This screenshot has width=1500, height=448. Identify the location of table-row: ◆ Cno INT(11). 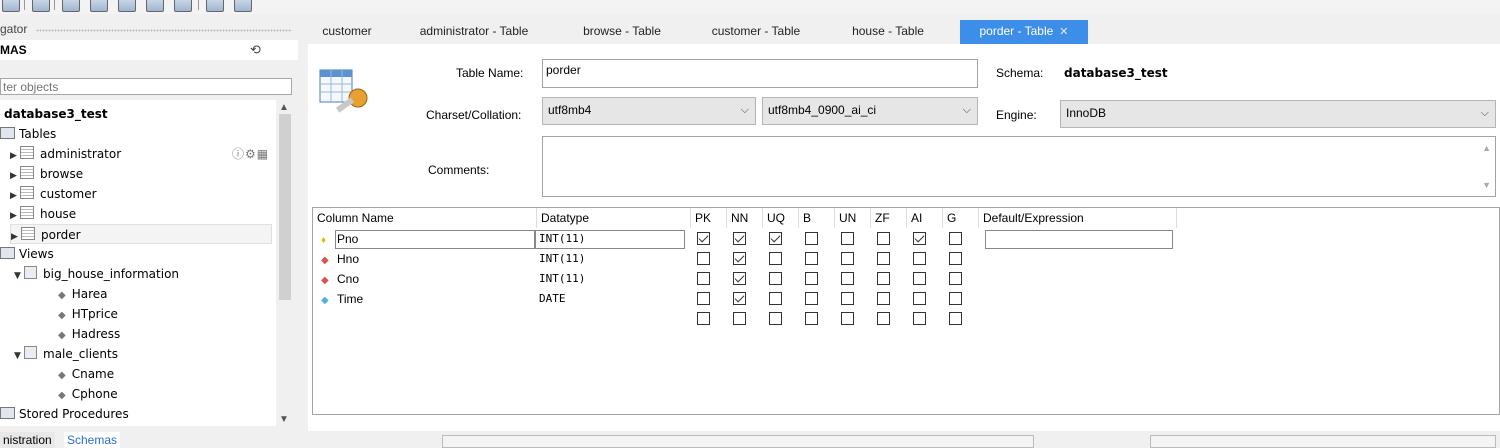
(906, 279).